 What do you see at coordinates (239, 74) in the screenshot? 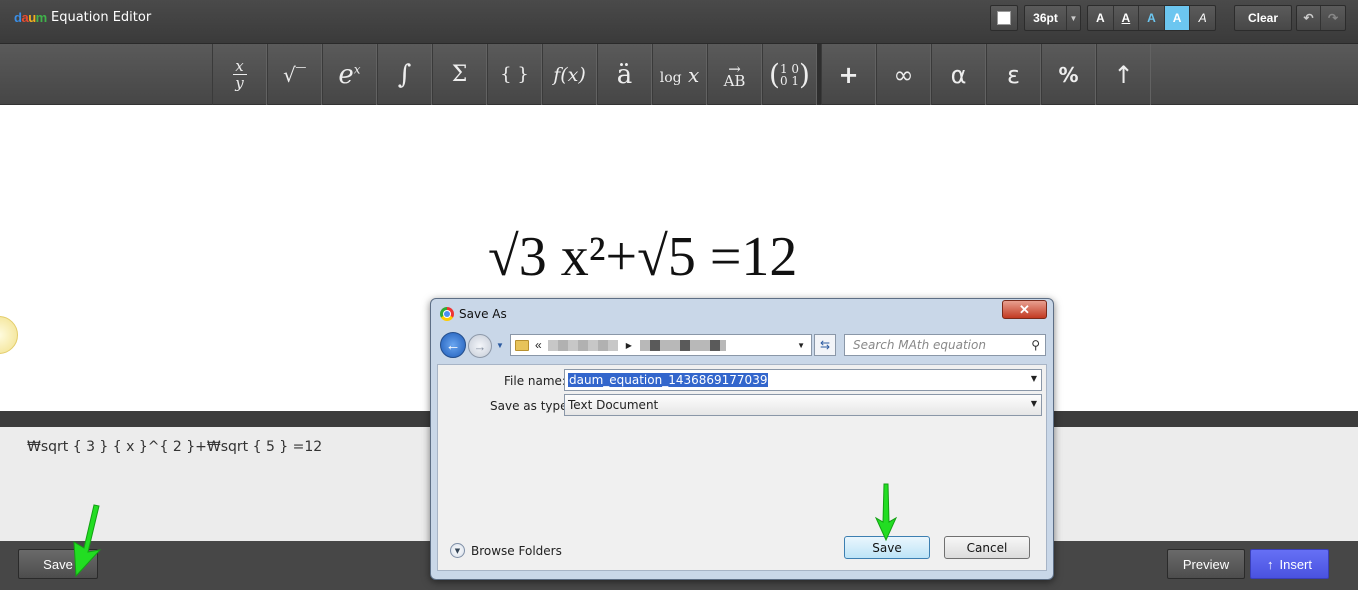
I see `fraction-button: xy` at bounding box center [239, 74].